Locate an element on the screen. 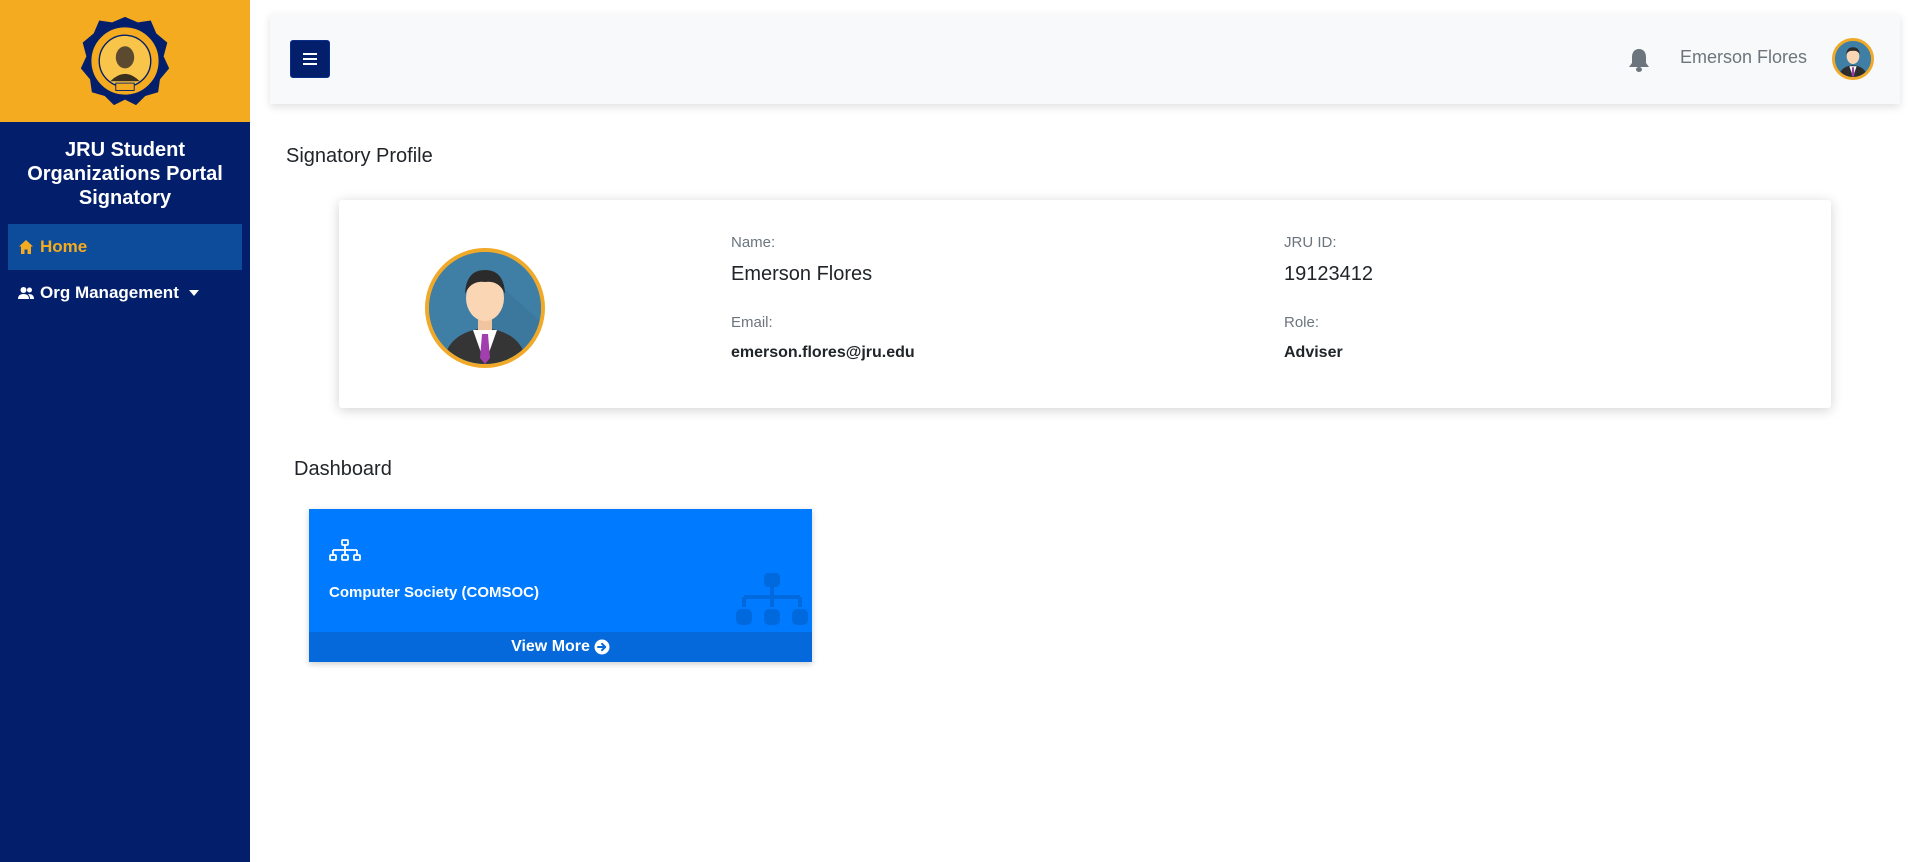 This screenshot has width=1920, height=862. home-icon is located at coordinates (26, 247).